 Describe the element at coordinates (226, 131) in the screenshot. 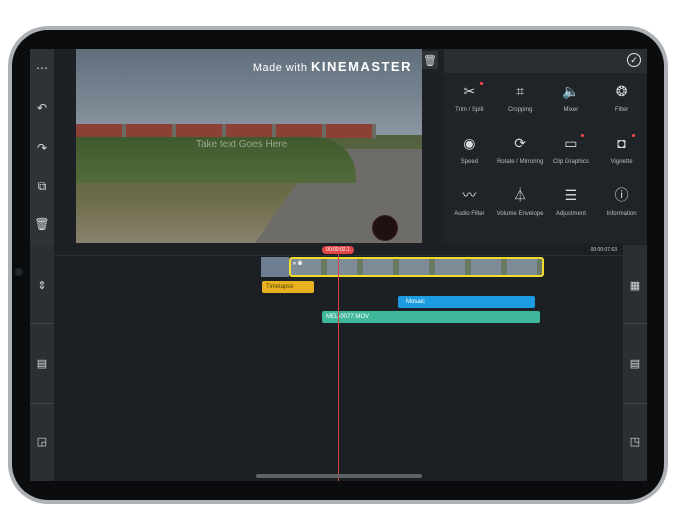

I see `preview-train` at that location.